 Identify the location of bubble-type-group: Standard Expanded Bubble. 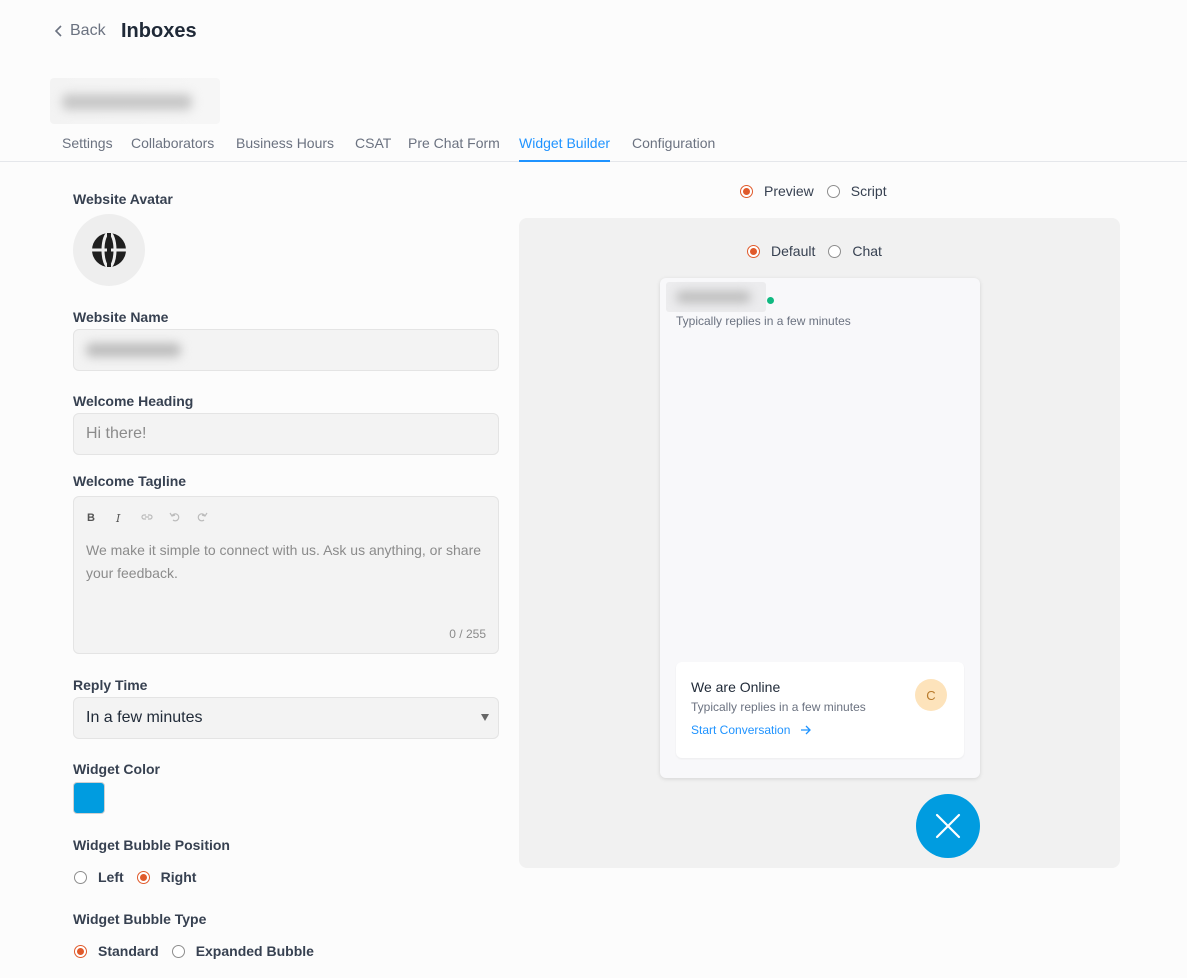
(200, 951).